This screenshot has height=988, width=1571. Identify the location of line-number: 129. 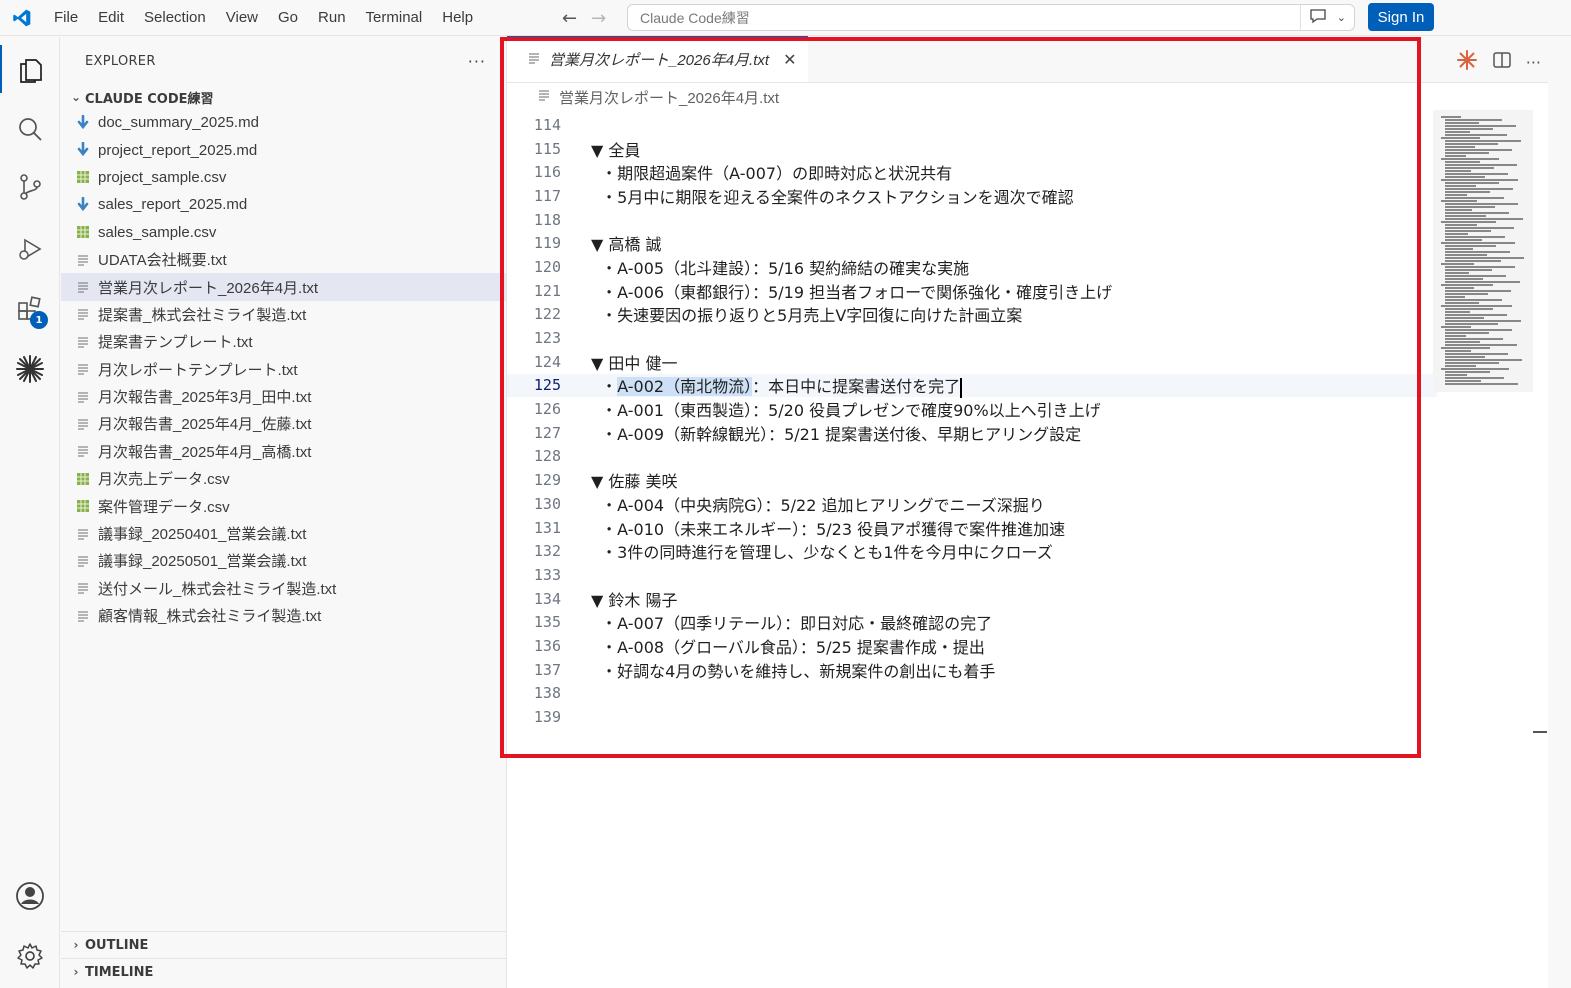
(547, 480).